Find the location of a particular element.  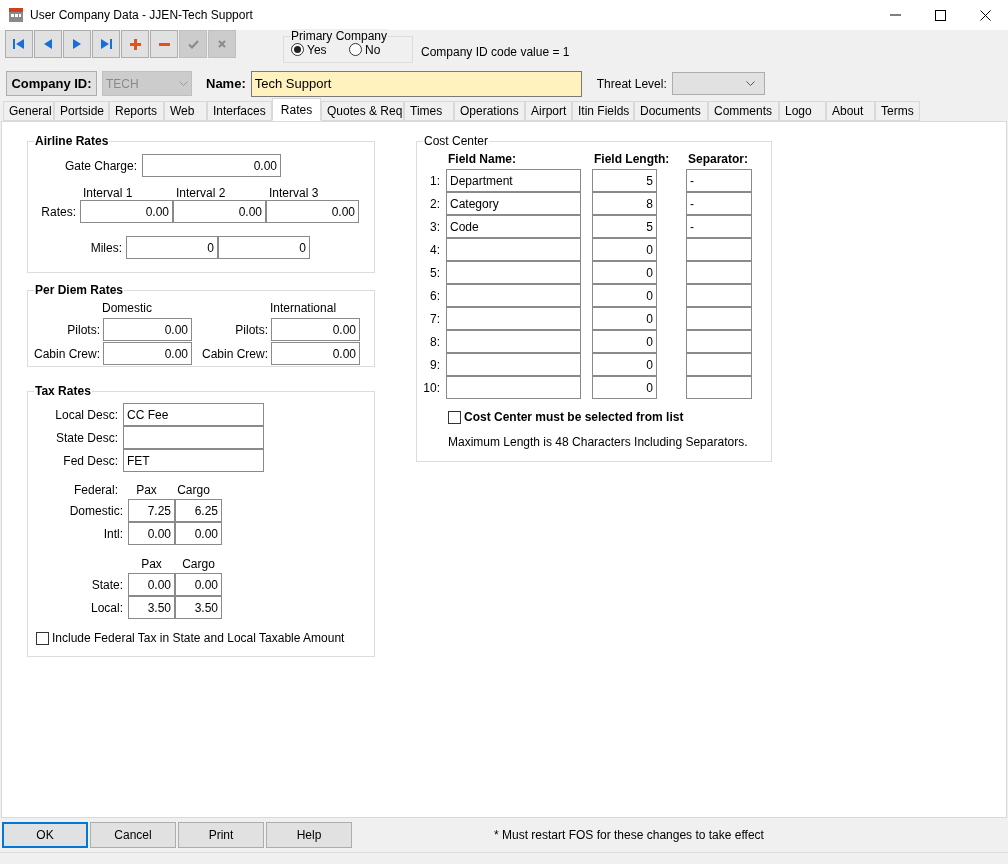

threat-level-dropdown is located at coordinates (718, 83).